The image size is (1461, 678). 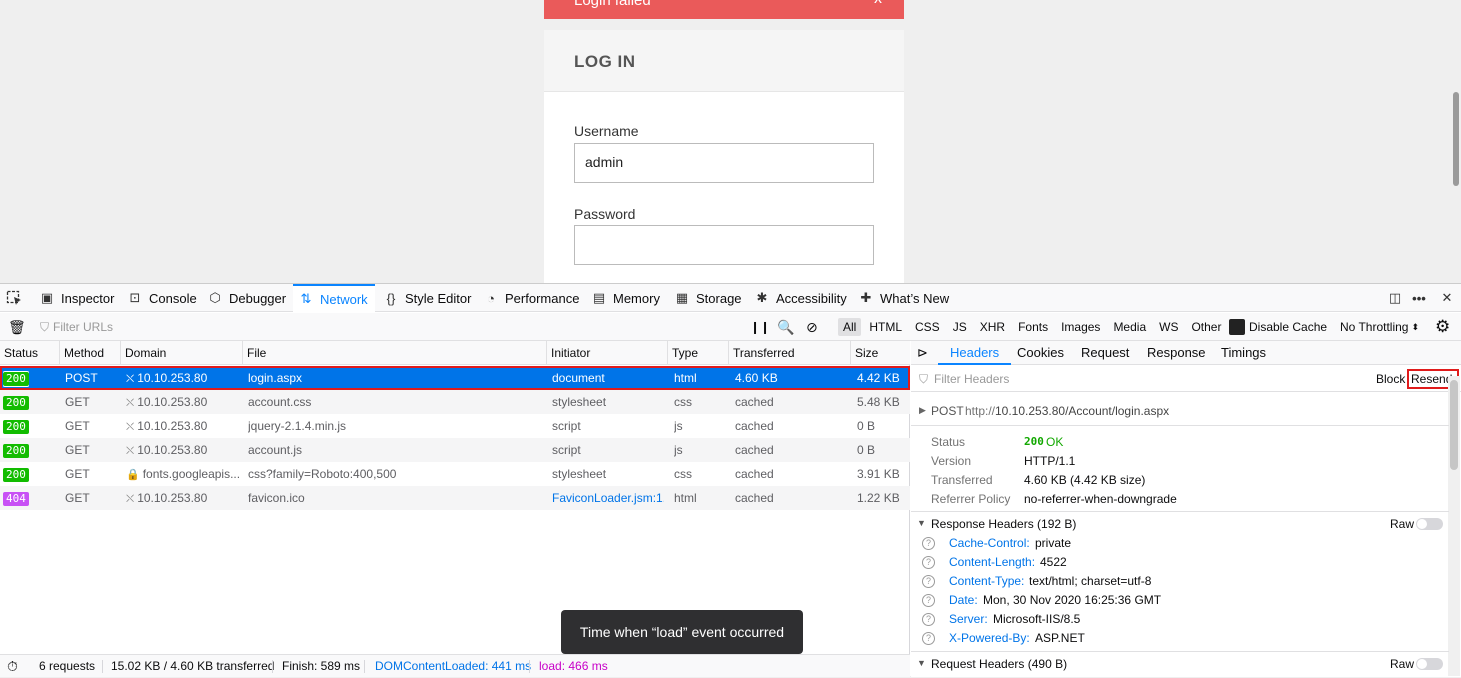 What do you see at coordinates (790, 353) in the screenshot?
I see `col-transferred: Transferred` at bounding box center [790, 353].